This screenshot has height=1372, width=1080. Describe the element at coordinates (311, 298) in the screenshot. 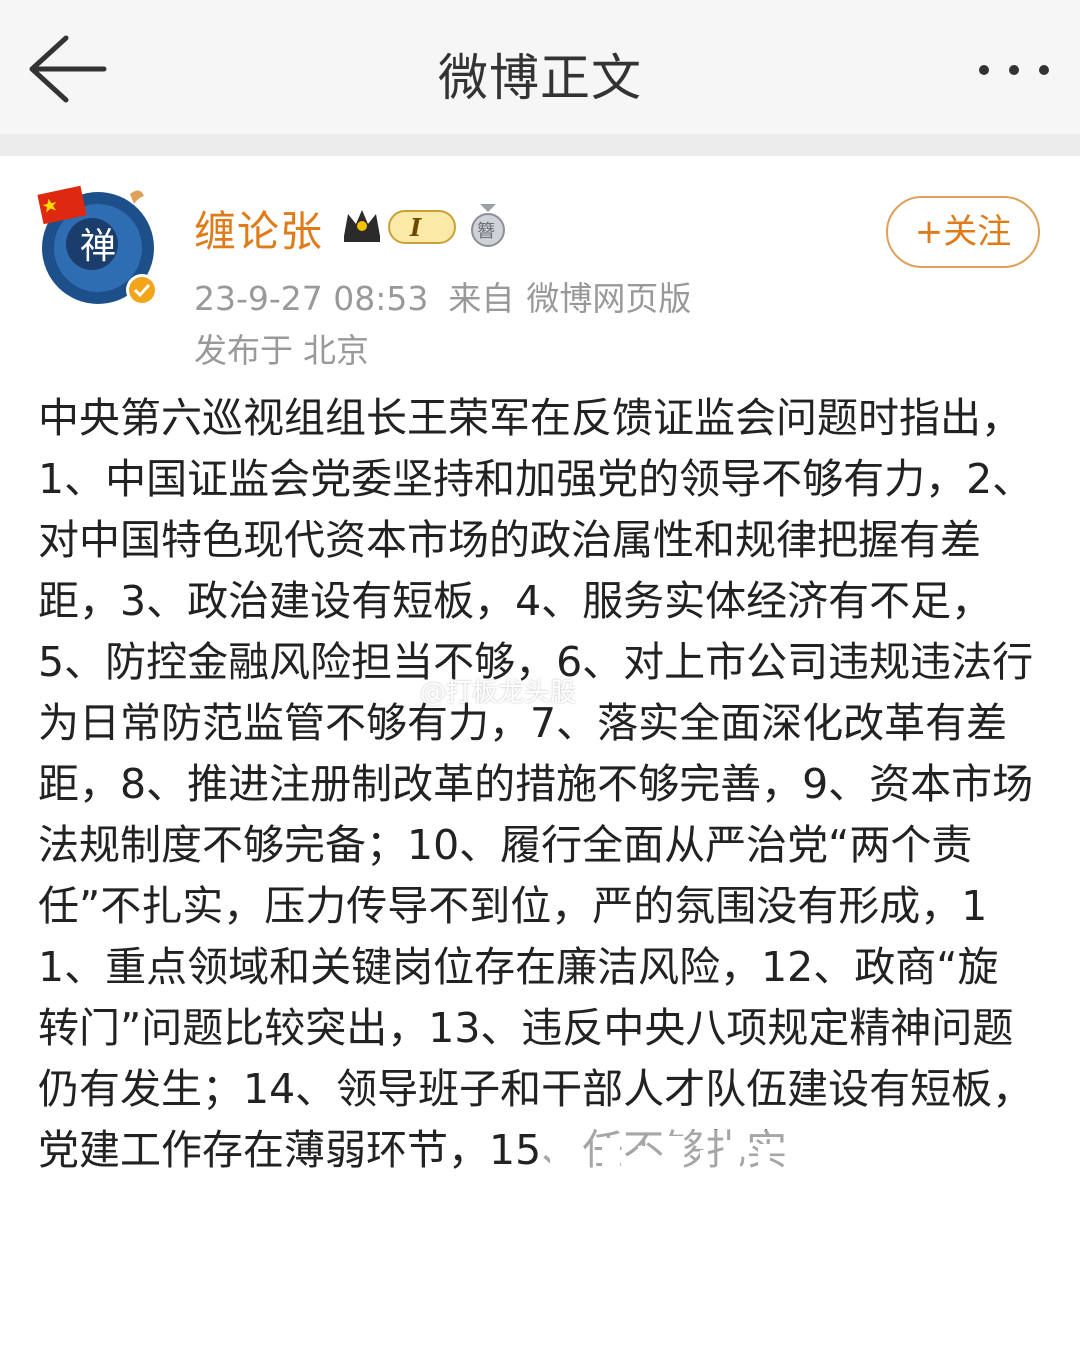

I see `post-time: 23-9-27 08:53` at that location.